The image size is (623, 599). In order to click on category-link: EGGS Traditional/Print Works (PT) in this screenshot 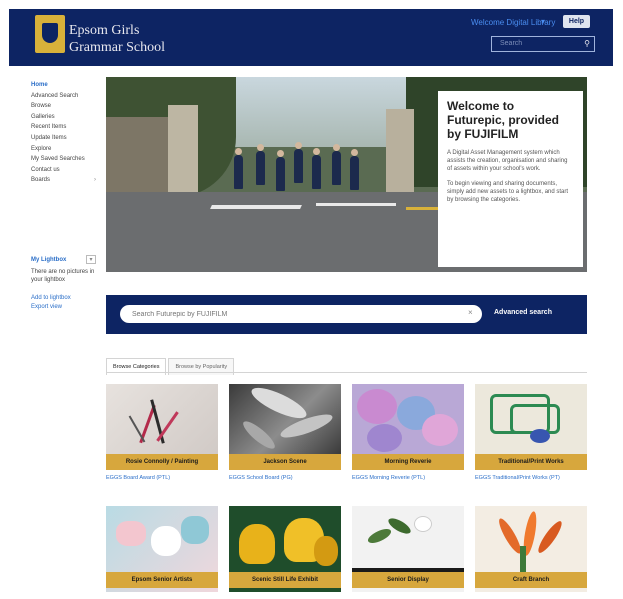, I will do `click(531, 478)`.